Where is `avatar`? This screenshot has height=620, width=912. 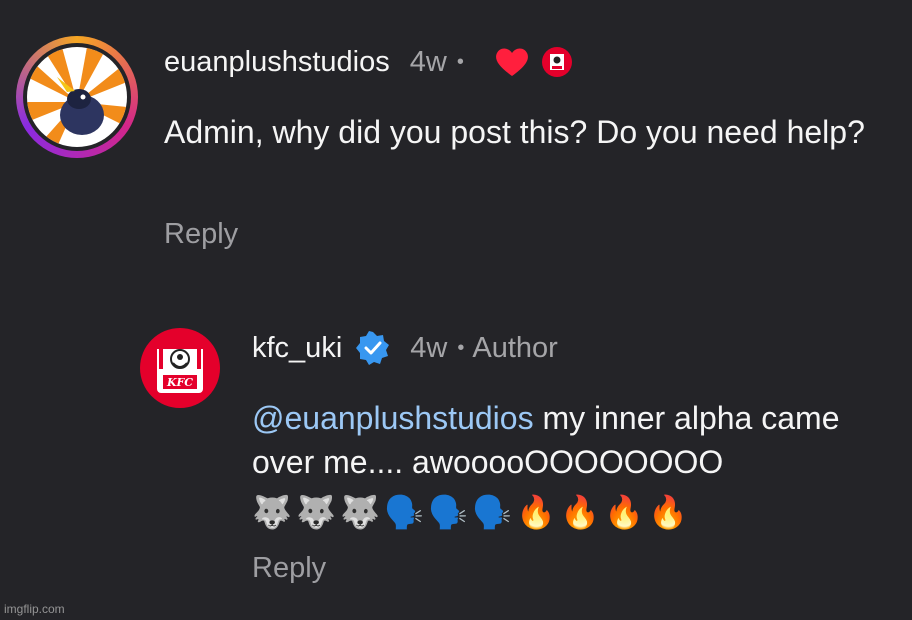
avatar is located at coordinates (77, 97).